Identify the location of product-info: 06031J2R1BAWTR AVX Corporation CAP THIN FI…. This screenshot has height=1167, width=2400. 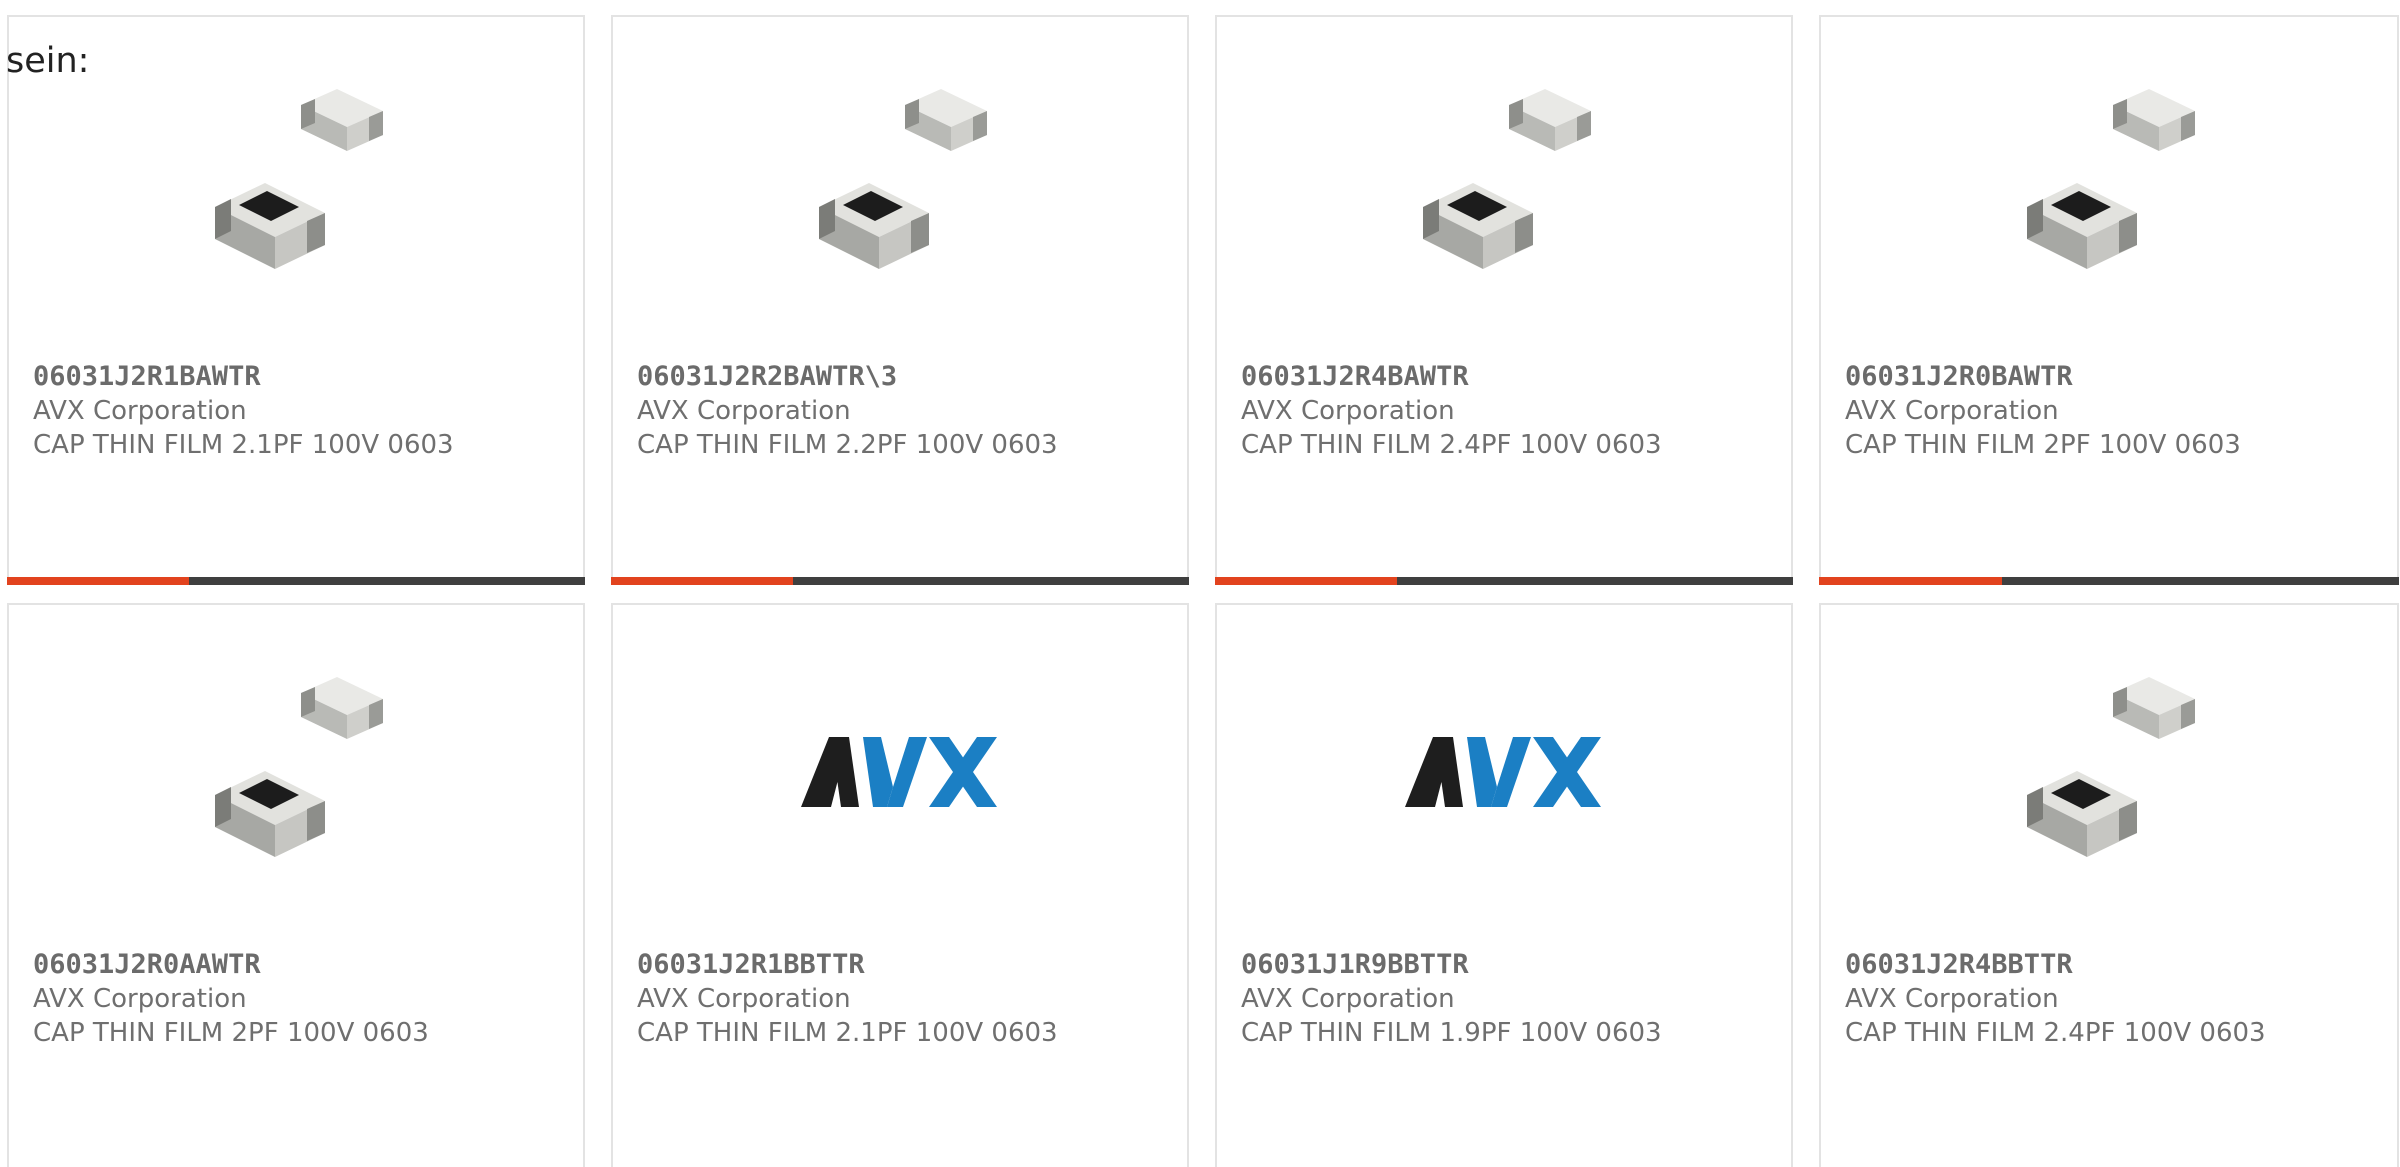
(303, 410).